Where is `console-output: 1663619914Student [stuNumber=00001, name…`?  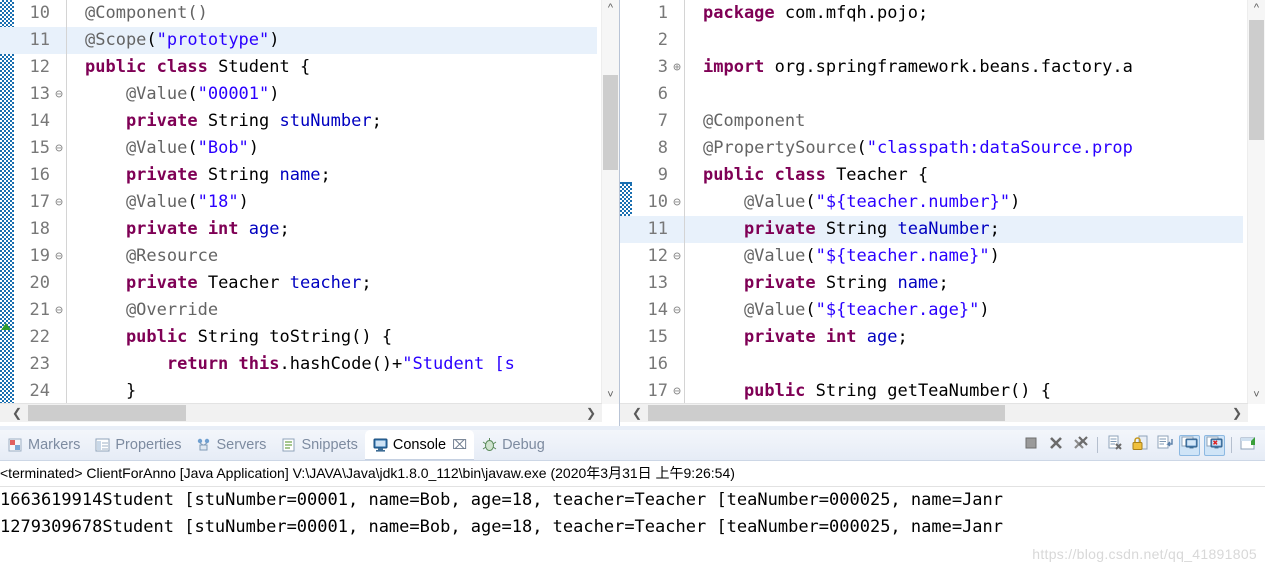
console-output: 1663619914Student [stuNumber=00001, name… is located at coordinates (632, 514).